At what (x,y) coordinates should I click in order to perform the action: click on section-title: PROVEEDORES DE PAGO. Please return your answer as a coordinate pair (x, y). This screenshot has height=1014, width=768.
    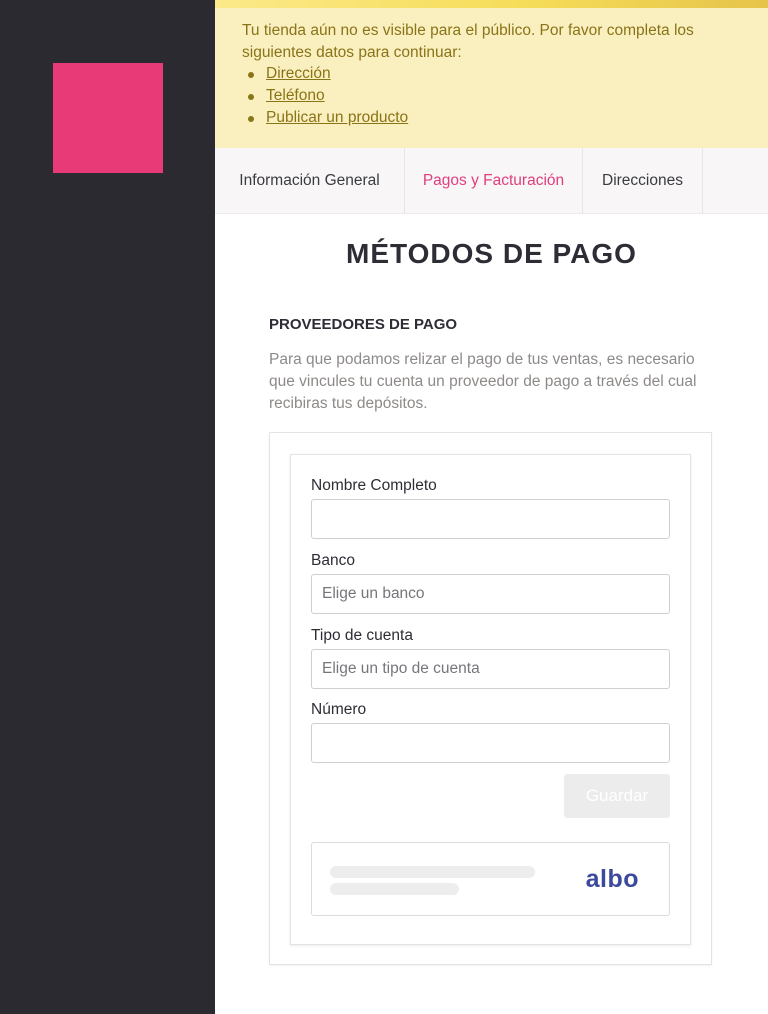
    Looking at the image, I should click on (363, 324).